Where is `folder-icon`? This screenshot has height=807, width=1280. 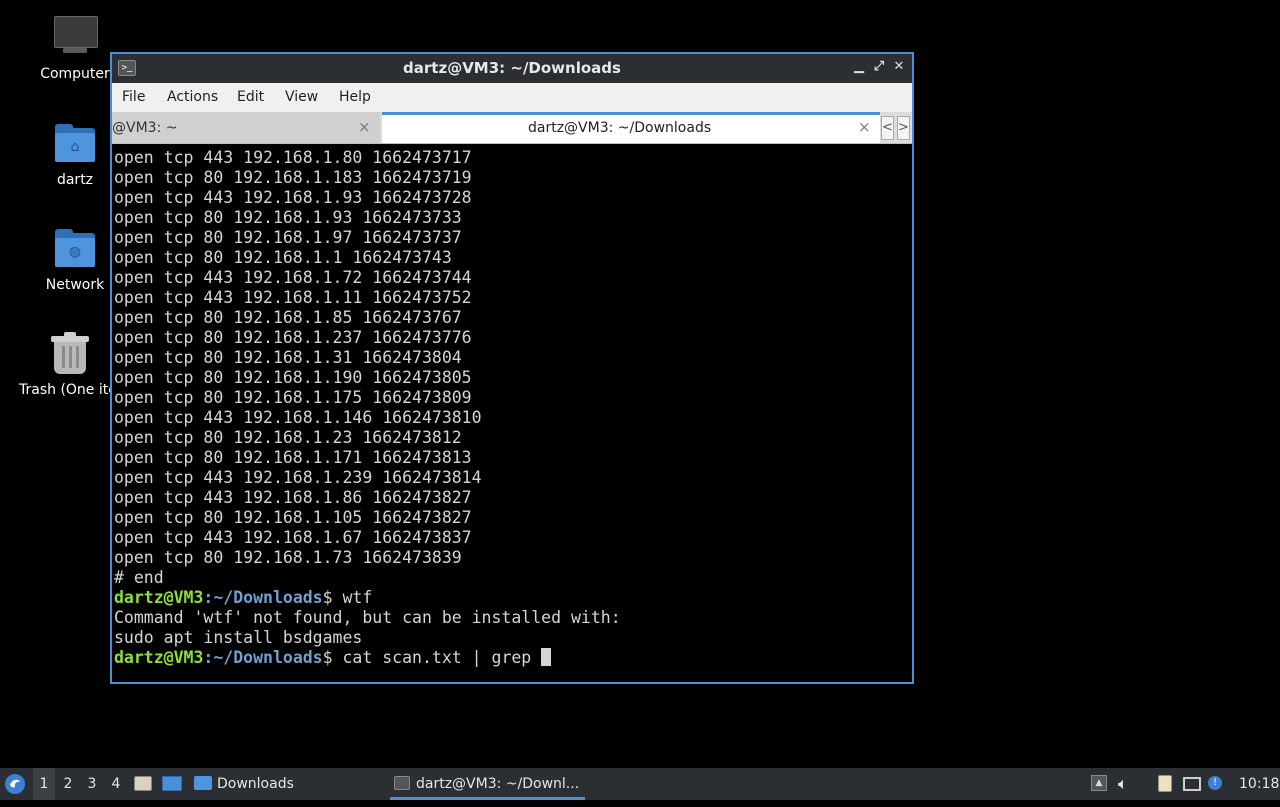 folder-icon is located at coordinates (203, 783).